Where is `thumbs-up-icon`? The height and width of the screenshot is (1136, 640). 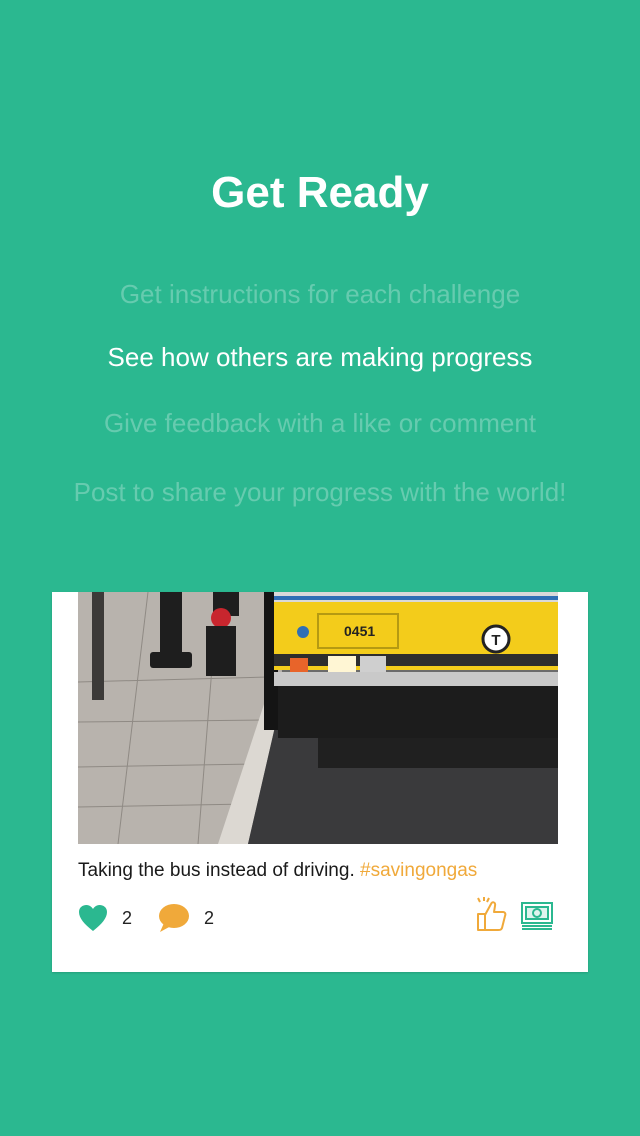
thumbs-up-icon is located at coordinates (492, 914).